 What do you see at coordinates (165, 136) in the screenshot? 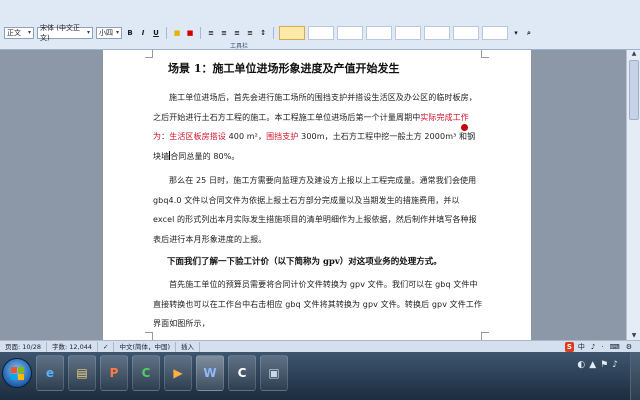
I see `text-run: ：` at bounding box center [165, 136].